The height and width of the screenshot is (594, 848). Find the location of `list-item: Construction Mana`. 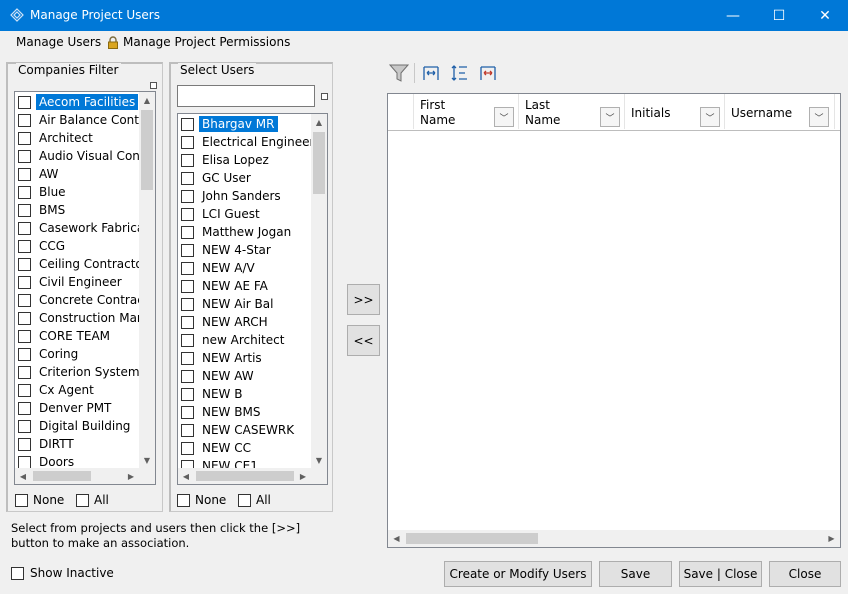

list-item: Construction Mana is located at coordinates (85, 318).